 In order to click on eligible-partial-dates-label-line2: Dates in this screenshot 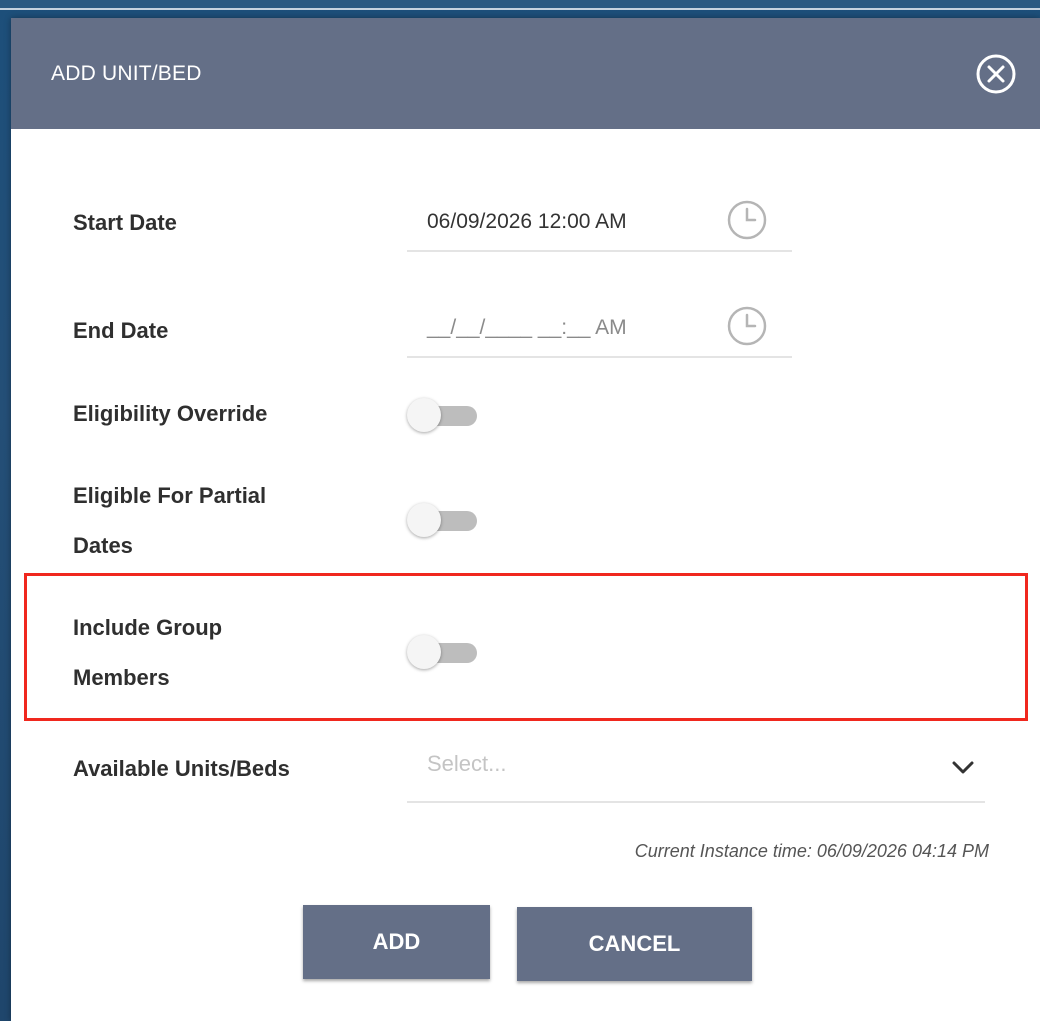, I will do `click(103, 545)`.